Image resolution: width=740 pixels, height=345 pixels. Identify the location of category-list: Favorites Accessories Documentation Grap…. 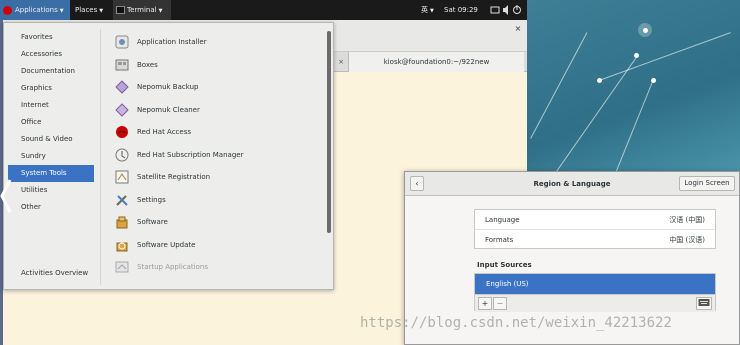
(51, 122).